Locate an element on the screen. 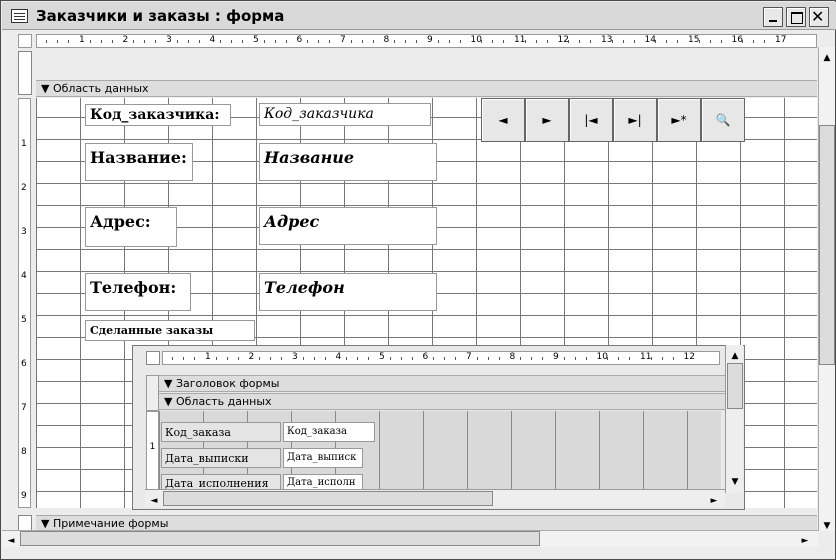 Image resolution: width=836 pixels, height=560 pixels. subform-horizontal-scrollbar: ◄ ► is located at coordinates (435, 498).